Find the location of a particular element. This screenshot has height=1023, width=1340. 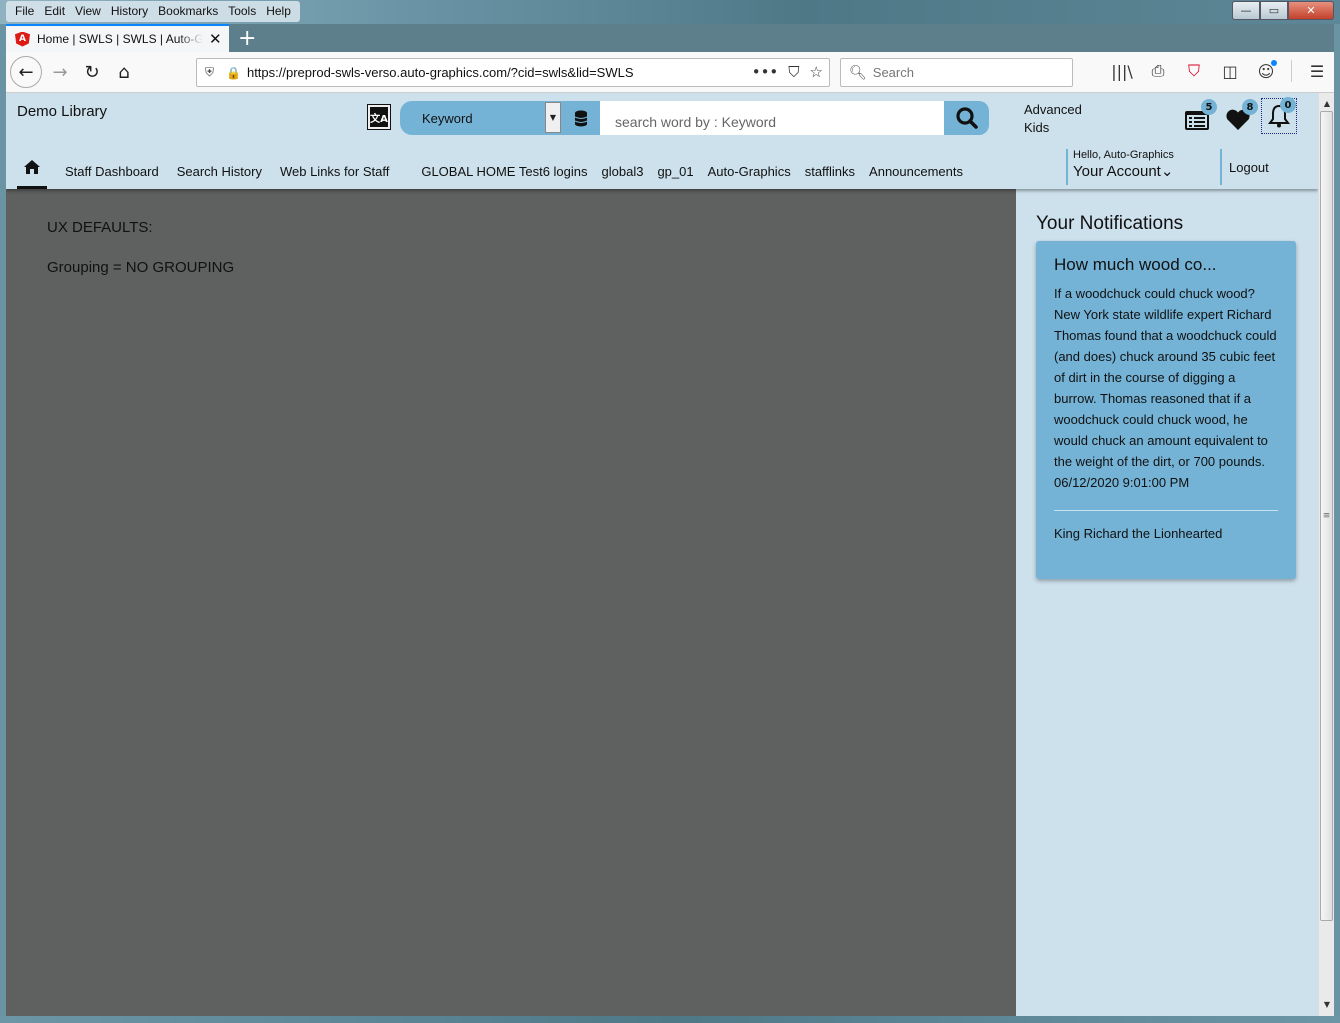

print-icon: ⎙ is located at coordinates (1158, 71).